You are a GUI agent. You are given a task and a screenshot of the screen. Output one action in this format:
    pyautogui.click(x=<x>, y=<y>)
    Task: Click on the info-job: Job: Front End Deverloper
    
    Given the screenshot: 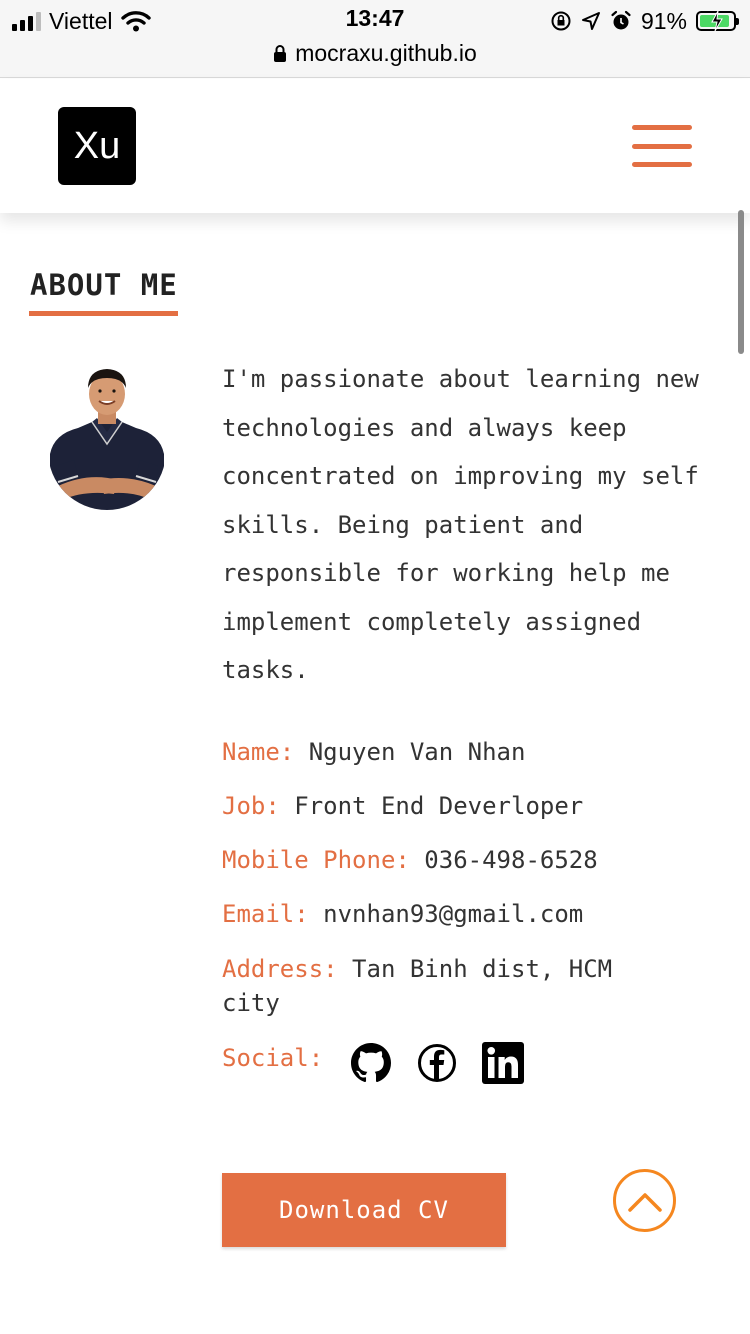 What is the action you would take?
    pyautogui.click(x=472, y=806)
    